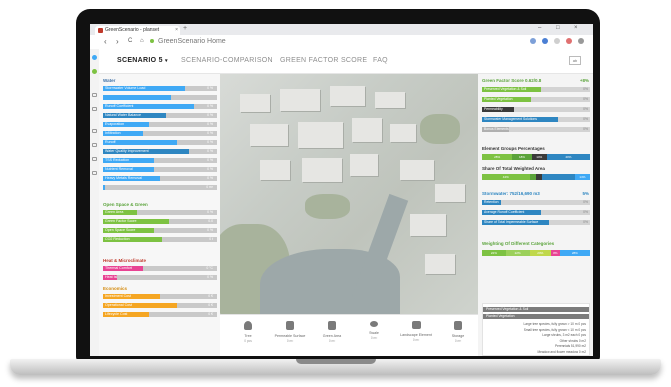 This screenshot has width=671, height=387. Describe the element at coordinates (536, 109) in the screenshot. I see `gfs-row: Permeability 0%` at that location.